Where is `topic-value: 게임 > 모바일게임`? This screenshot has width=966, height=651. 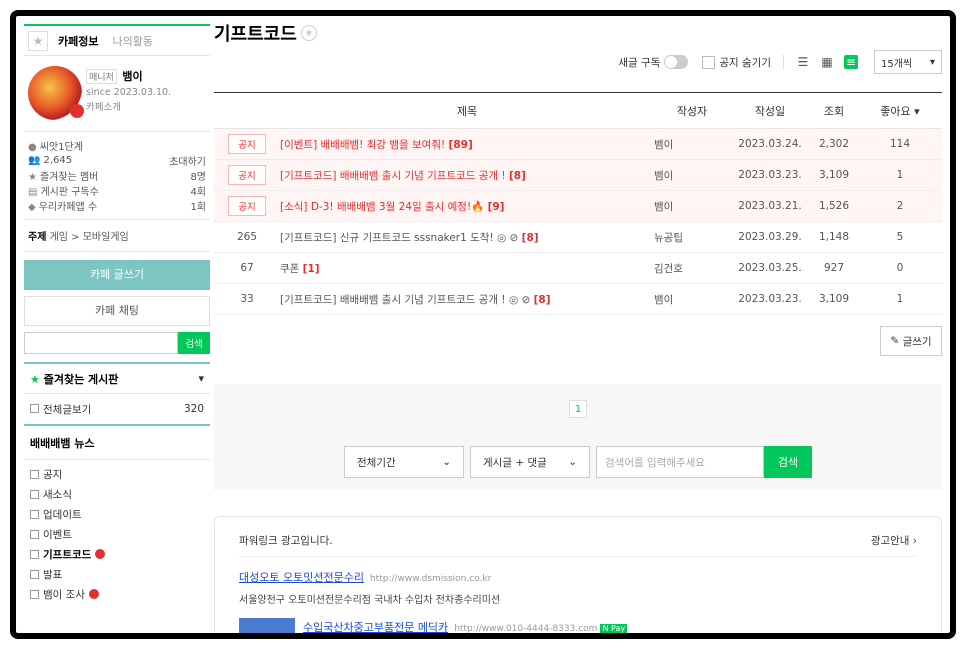
topic-value: 게임 > 모바일게임 is located at coordinates (89, 237).